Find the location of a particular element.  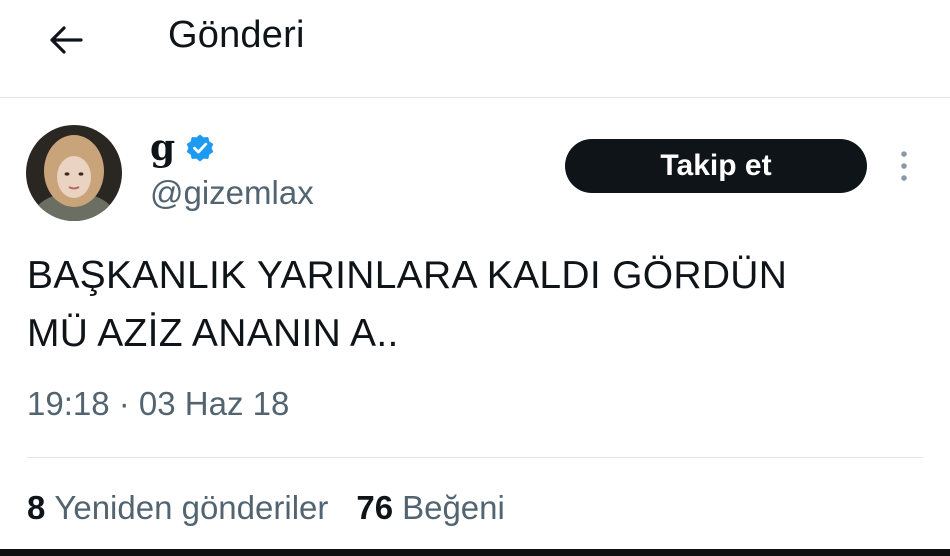

more-vertical-icon is located at coordinates (904, 166).